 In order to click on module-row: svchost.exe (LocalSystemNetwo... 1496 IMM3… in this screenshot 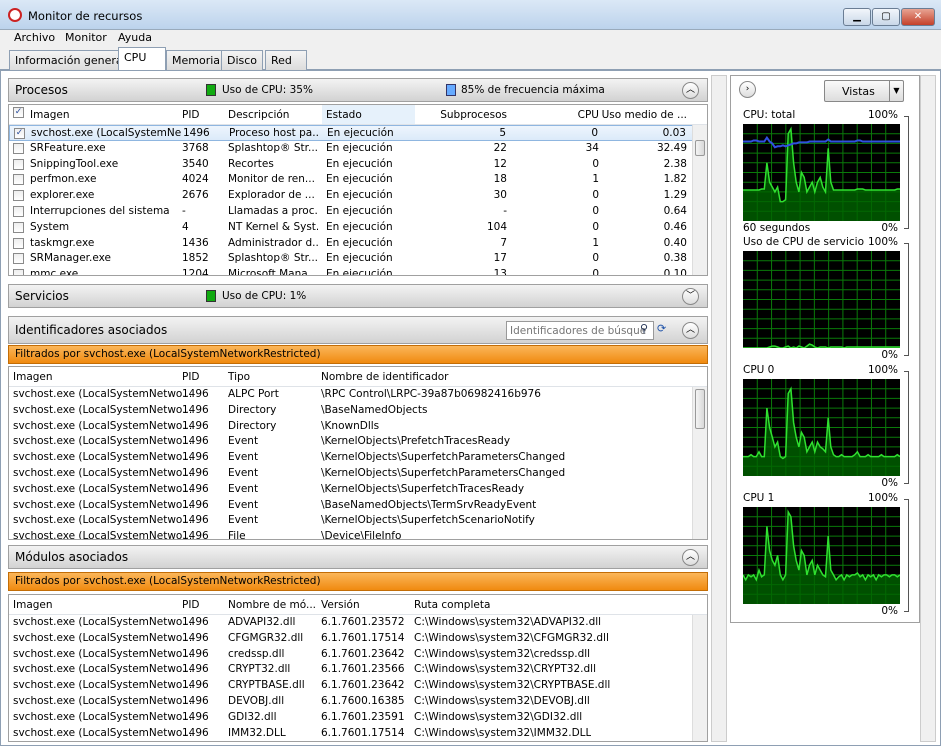, I will do `click(358, 733)`.